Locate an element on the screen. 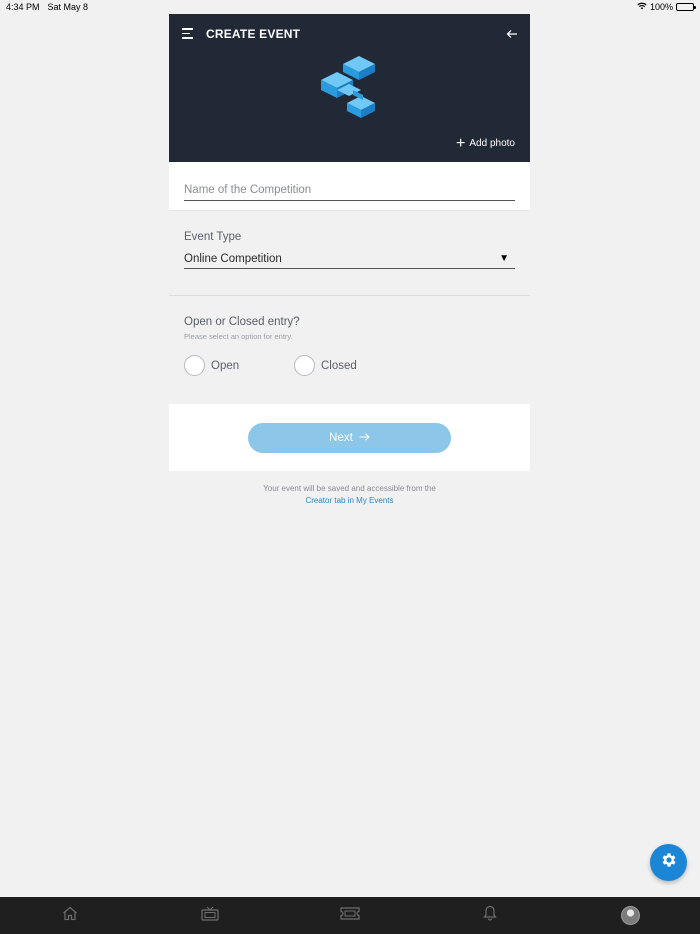 The width and height of the screenshot is (700, 934). nav-profile is located at coordinates (630, 916).